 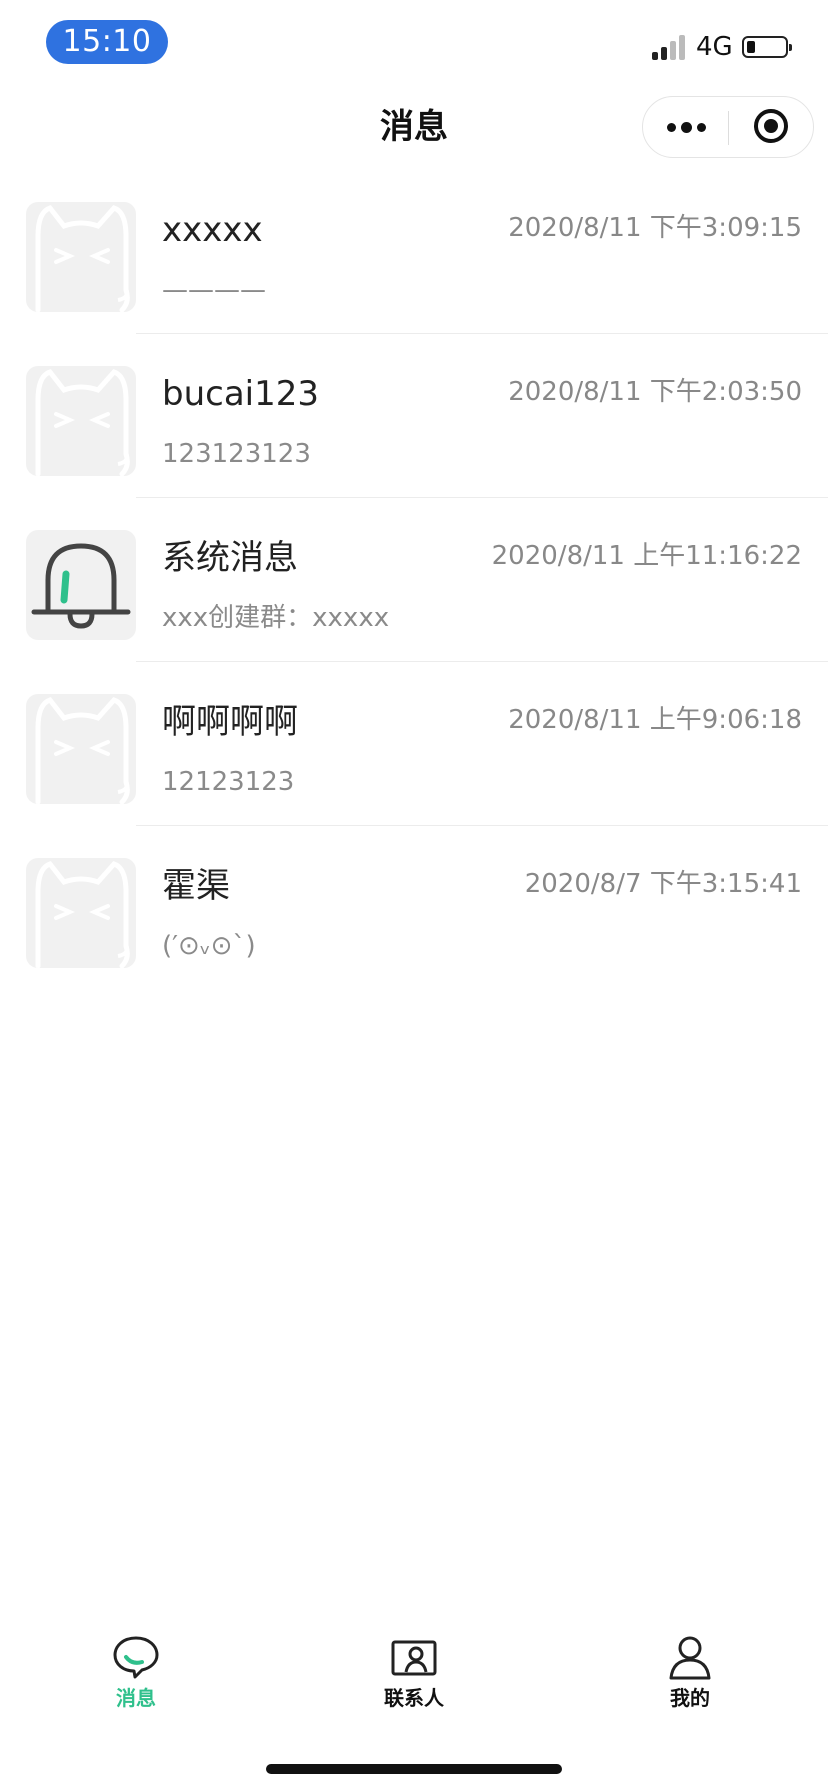 What do you see at coordinates (414, 45) in the screenshot?
I see `status-bar: 15:10 4G` at bounding box center [414, 45].